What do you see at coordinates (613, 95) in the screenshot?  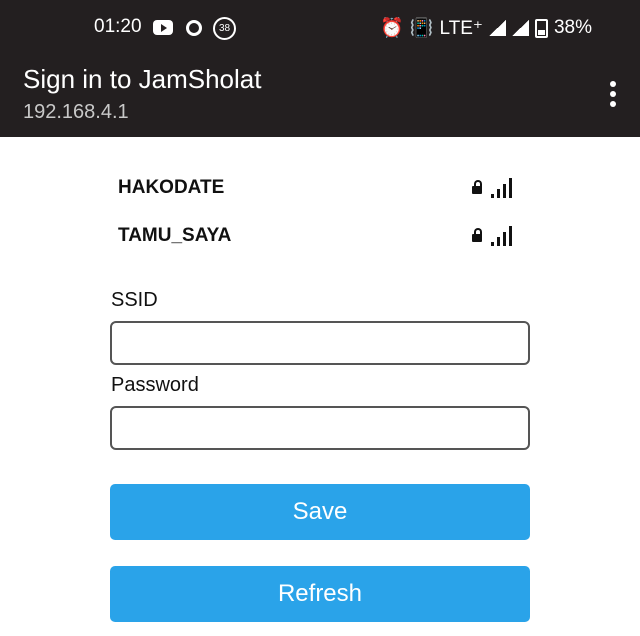 I see `more-vert-icon` at bounding box center [613, 95].